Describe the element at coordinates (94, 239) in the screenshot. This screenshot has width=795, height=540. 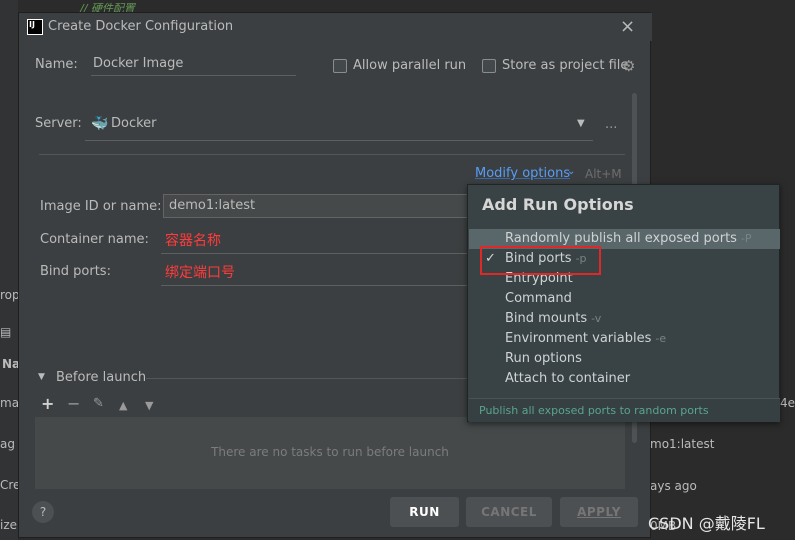
I see `container-label: Container name:` at that location.